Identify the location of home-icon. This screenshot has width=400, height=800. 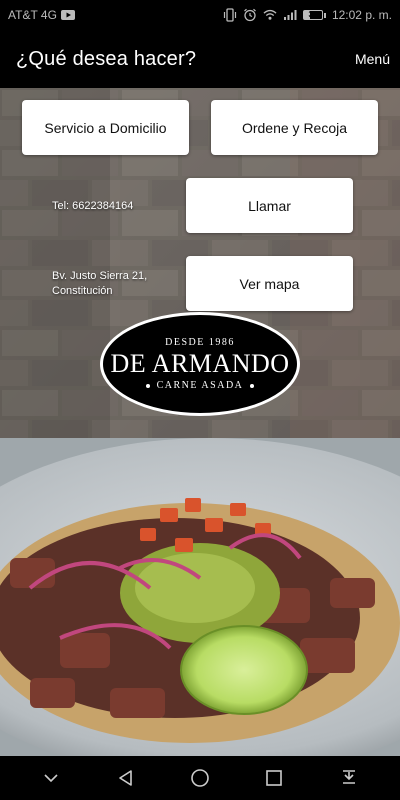
(200, 778).